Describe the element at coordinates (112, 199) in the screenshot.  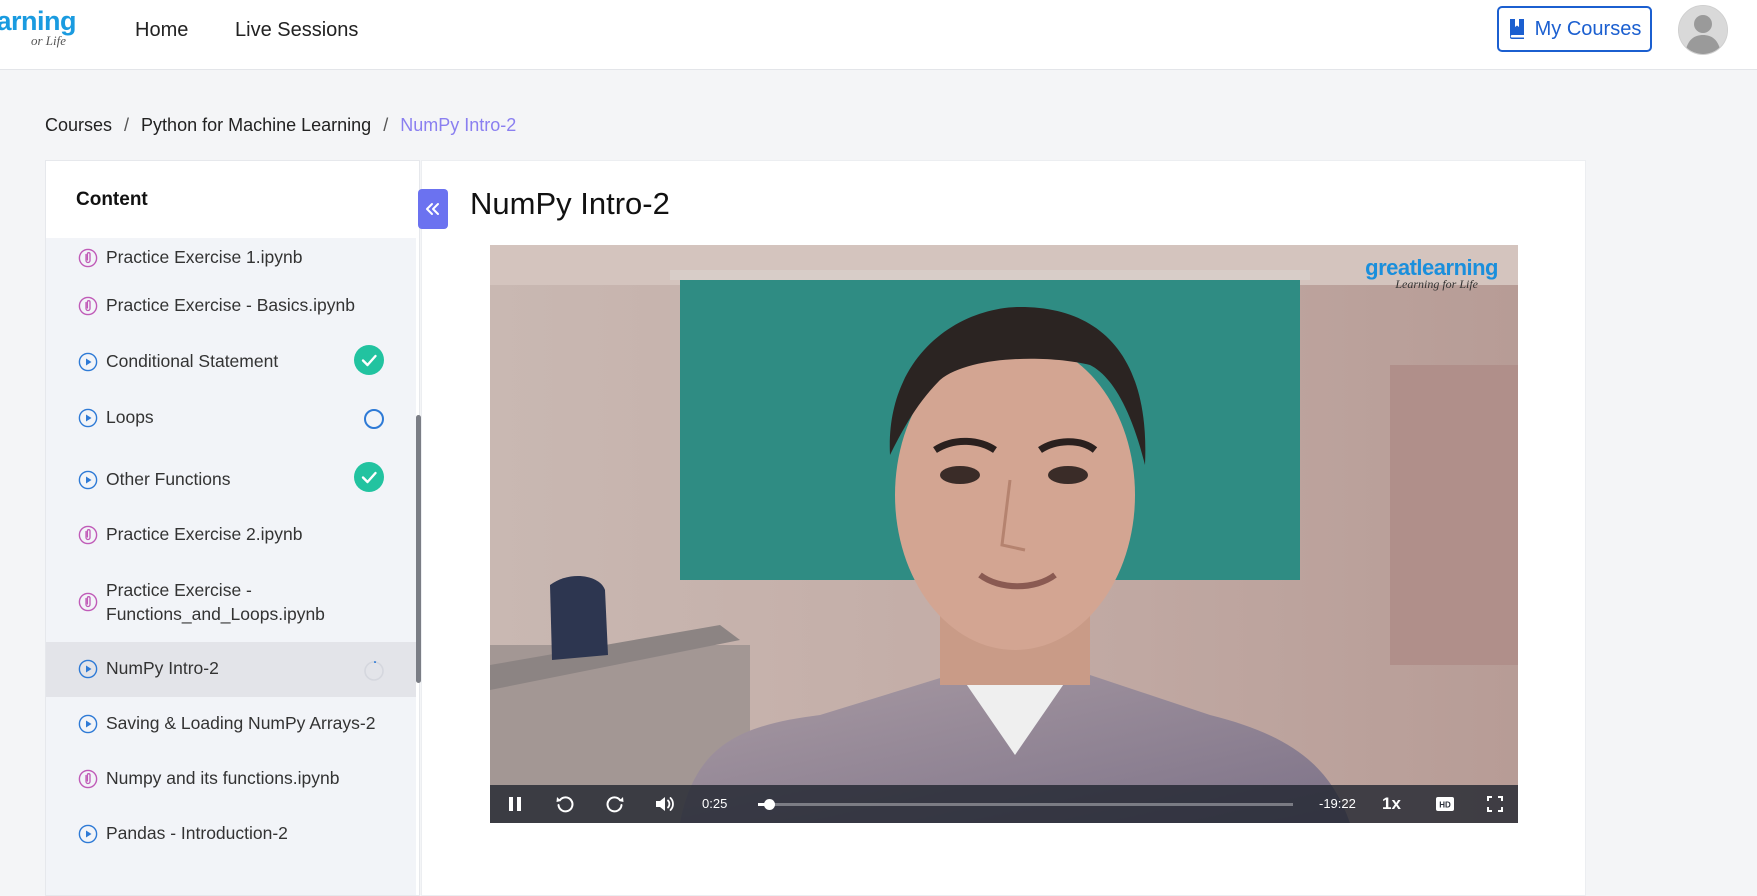
I see `sidebar-title: Content` at that location.